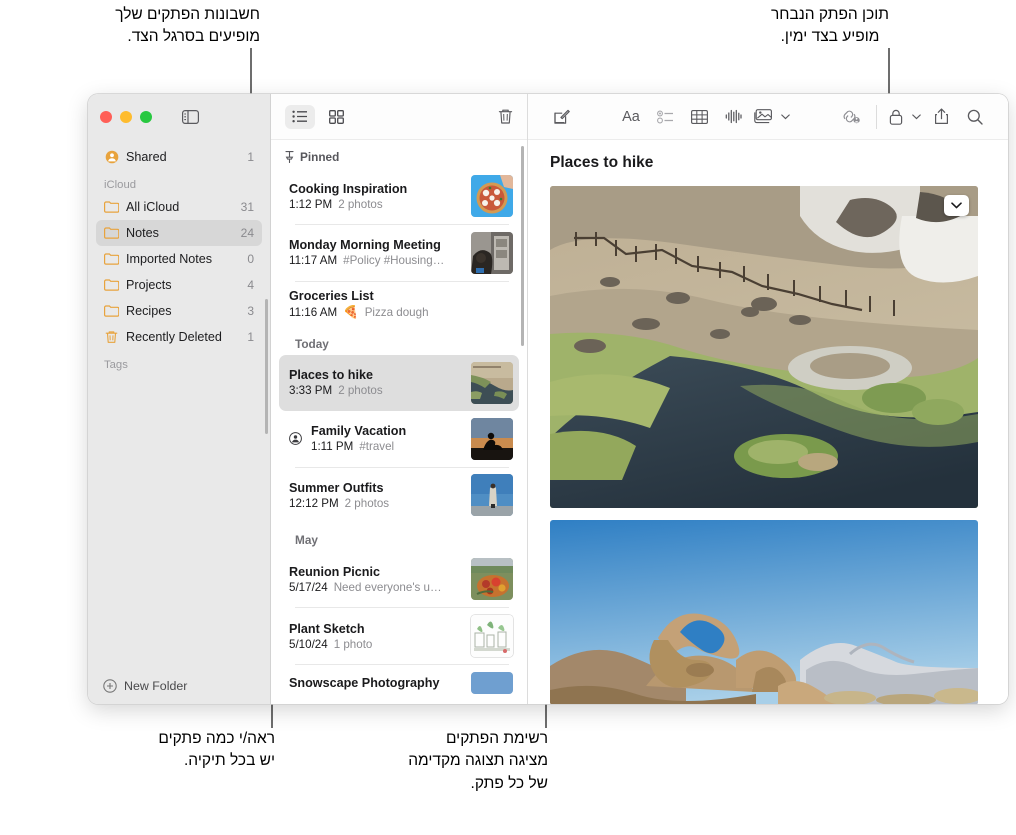 The image size is (1016, 835). What do you see at coordinates (331, 375) in the screenshot?
I see `note-title: Places to hike` at bounding box center [331, 375].